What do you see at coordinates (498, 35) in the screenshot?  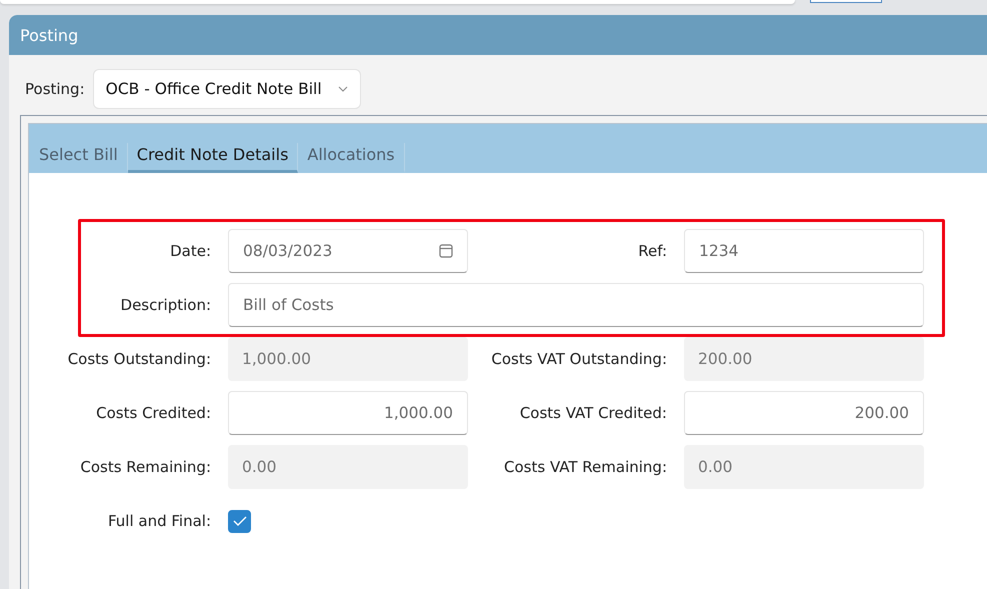 I see `panel-header: Posting` at bounding box center [498, 35].